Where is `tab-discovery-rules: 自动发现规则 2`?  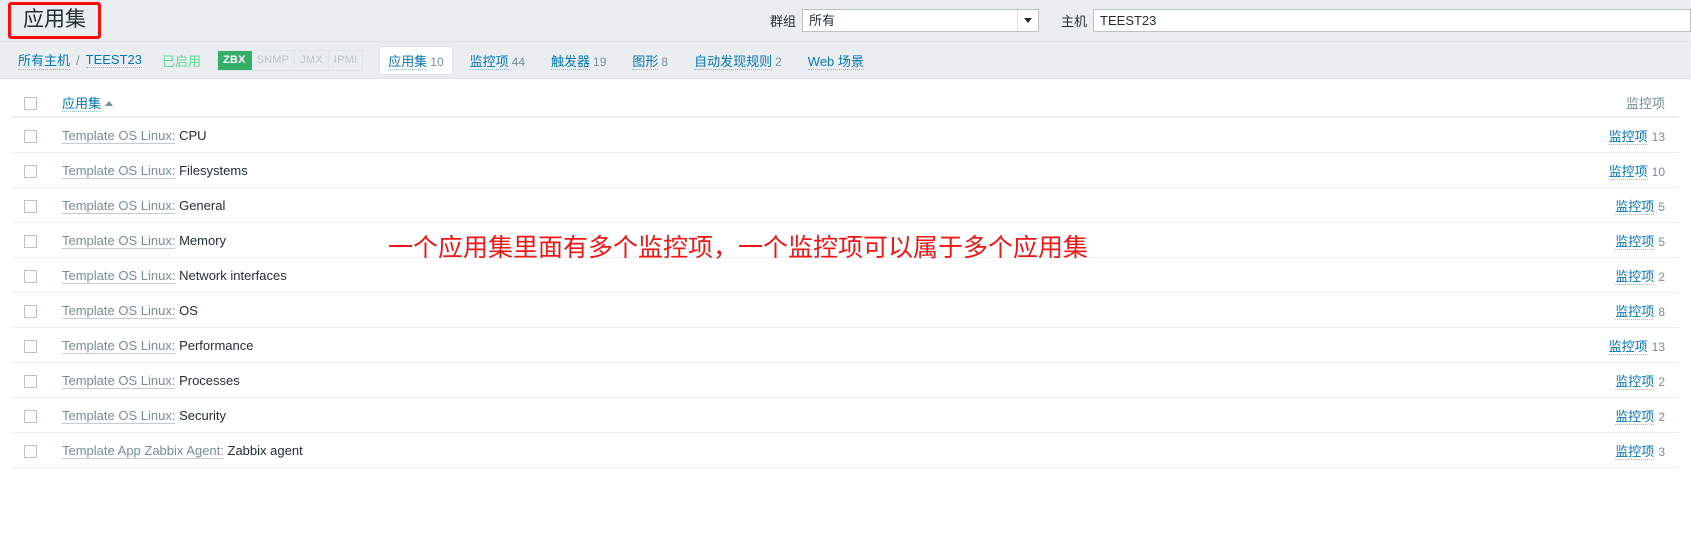 tab-discovery-rules: 自动发现规则 2 is located at coordinates (738, 60).